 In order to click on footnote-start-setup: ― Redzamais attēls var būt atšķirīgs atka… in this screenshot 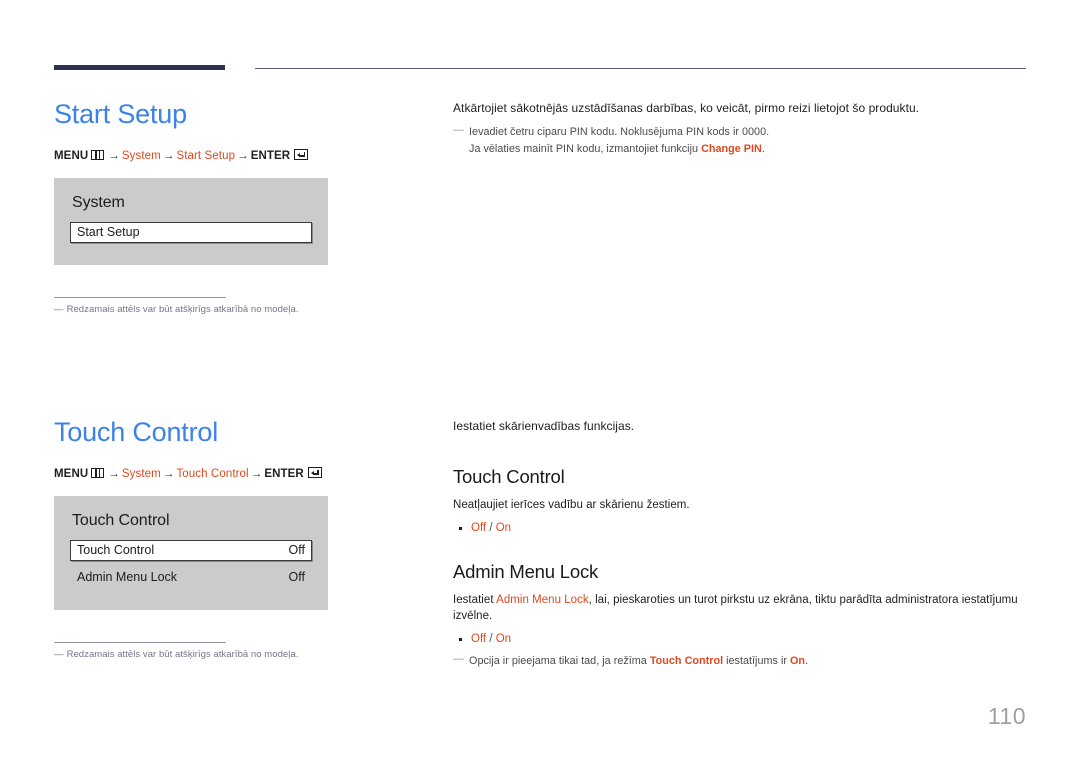, I will do `click(244, 309)`.